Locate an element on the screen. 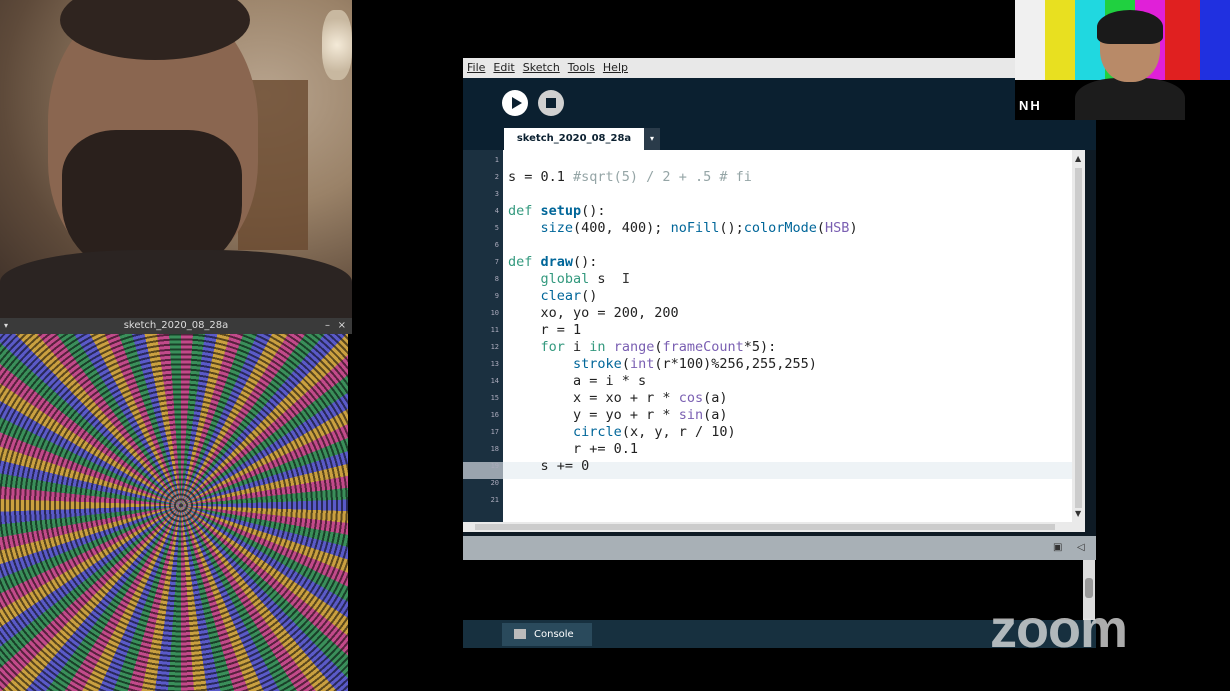 The image size is (1230, 691). participant-hair is located at coordinates (1130, 27).